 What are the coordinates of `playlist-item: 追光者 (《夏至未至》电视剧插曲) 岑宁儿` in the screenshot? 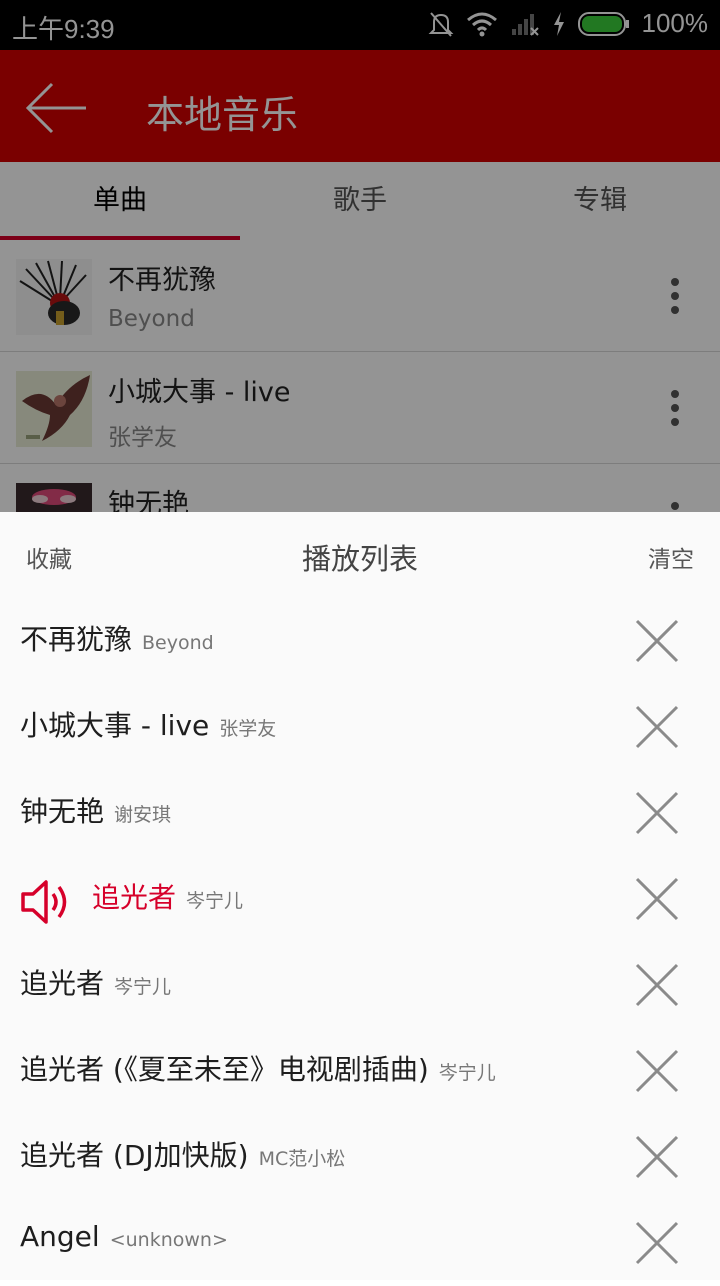 It's located at (360, 1071).